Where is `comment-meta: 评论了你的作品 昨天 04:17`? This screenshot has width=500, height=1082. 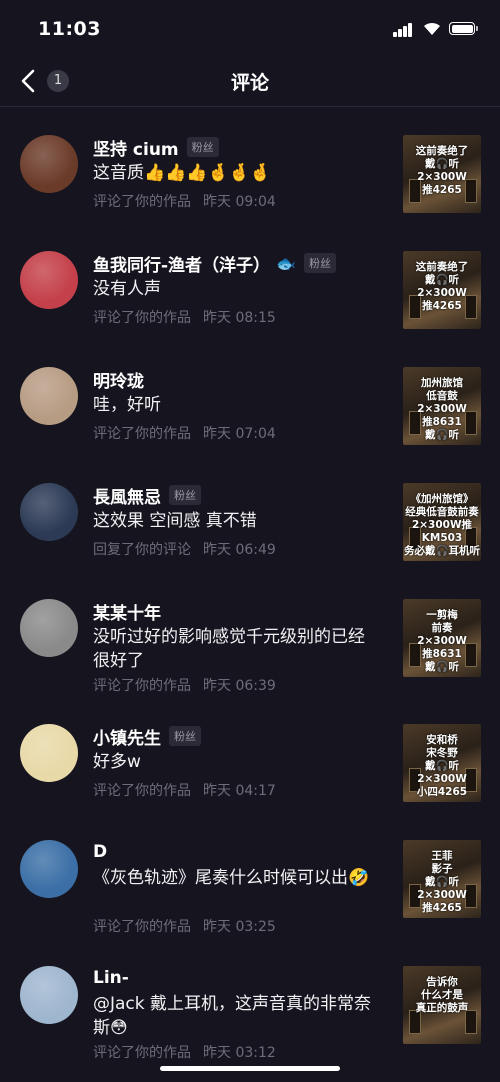
comment-meta: 评论了你的作品 昨天 04:17 is located at coordinates (184, 790).